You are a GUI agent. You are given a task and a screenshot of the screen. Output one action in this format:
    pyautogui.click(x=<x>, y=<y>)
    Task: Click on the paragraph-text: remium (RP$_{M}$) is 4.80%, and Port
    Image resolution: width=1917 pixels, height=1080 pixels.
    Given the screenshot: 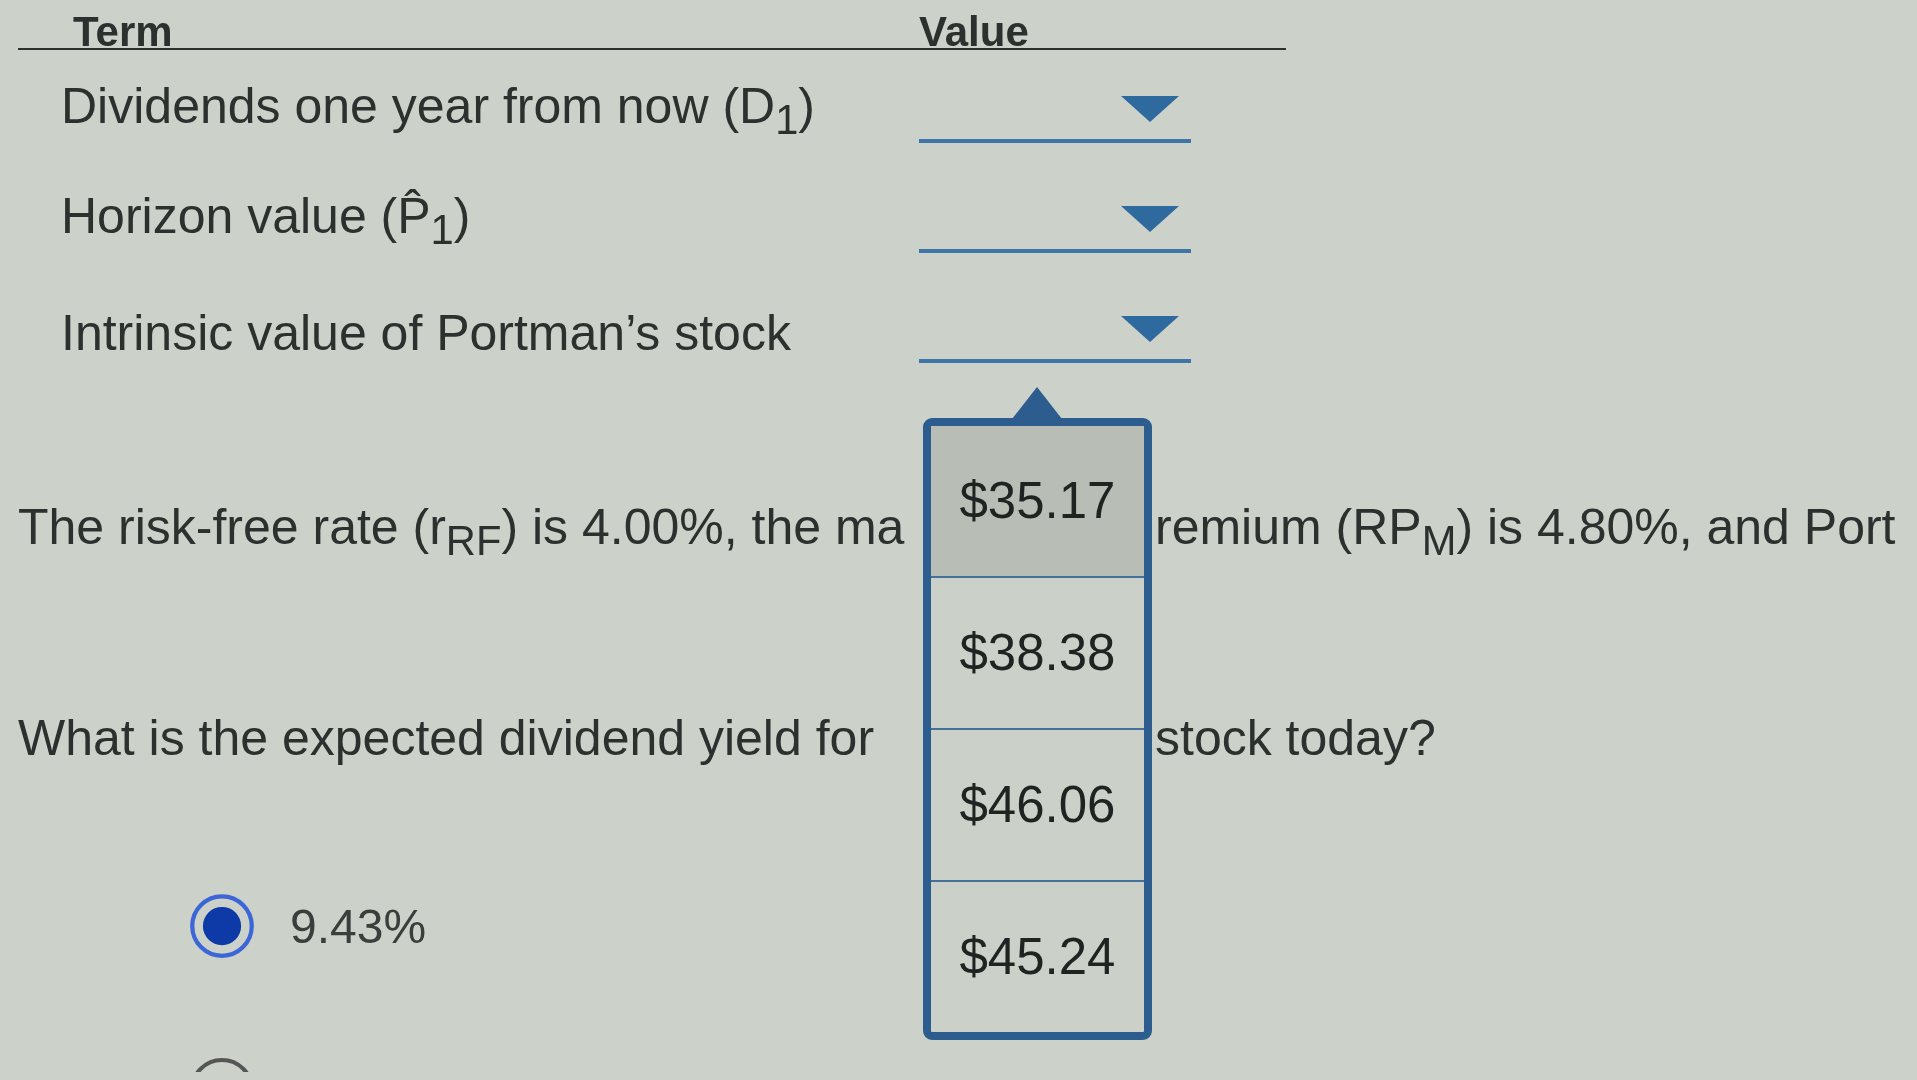 What is the action you would take?
    pyautogui.click(x=1525, y=532)
    